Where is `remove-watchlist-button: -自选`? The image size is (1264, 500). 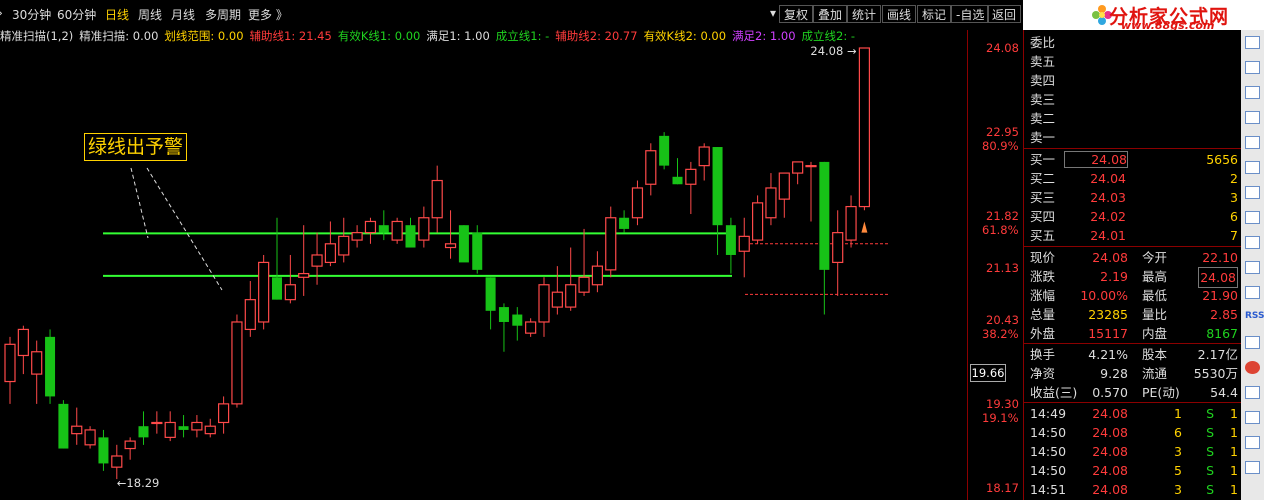 remove-watchlist-button: -自选 is located at coordinates (970, 14).